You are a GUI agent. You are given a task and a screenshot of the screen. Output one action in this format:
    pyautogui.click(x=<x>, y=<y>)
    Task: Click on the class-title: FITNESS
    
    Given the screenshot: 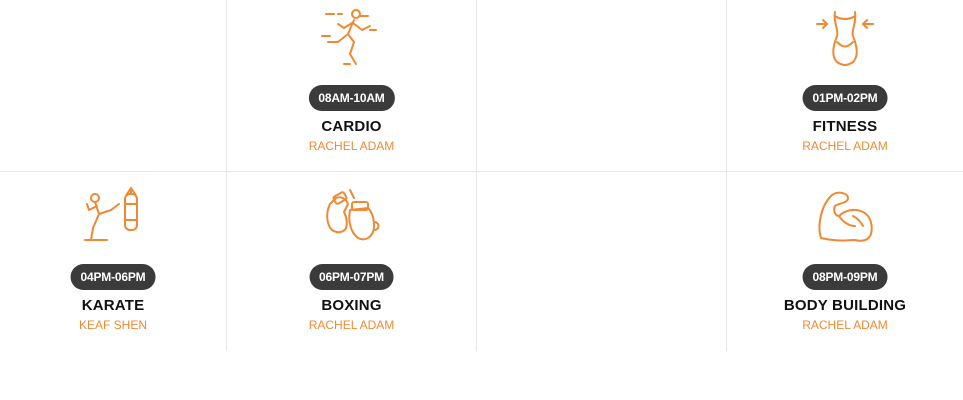 What is the action you would take?
    pyautogui.click(x=845, y=126)
    